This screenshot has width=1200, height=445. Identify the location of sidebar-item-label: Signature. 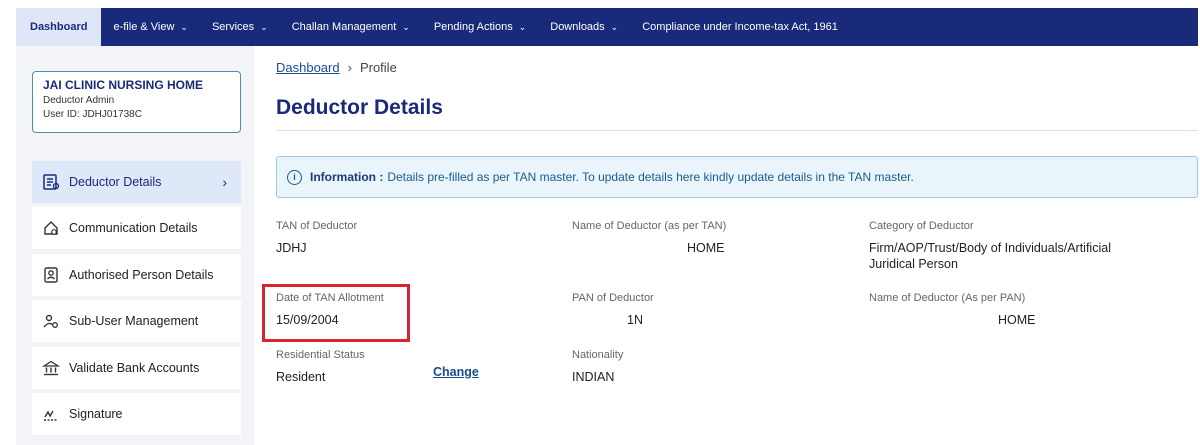
(96, 414).